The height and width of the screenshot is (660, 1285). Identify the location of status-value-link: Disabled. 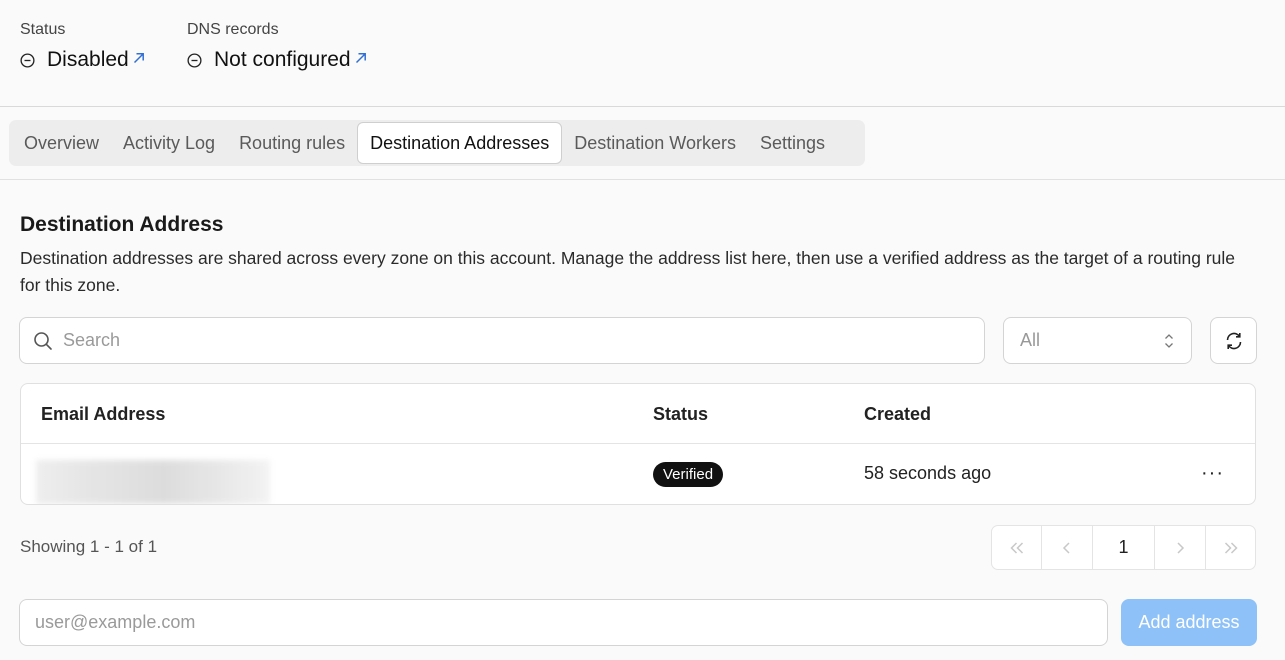
(83, 60).